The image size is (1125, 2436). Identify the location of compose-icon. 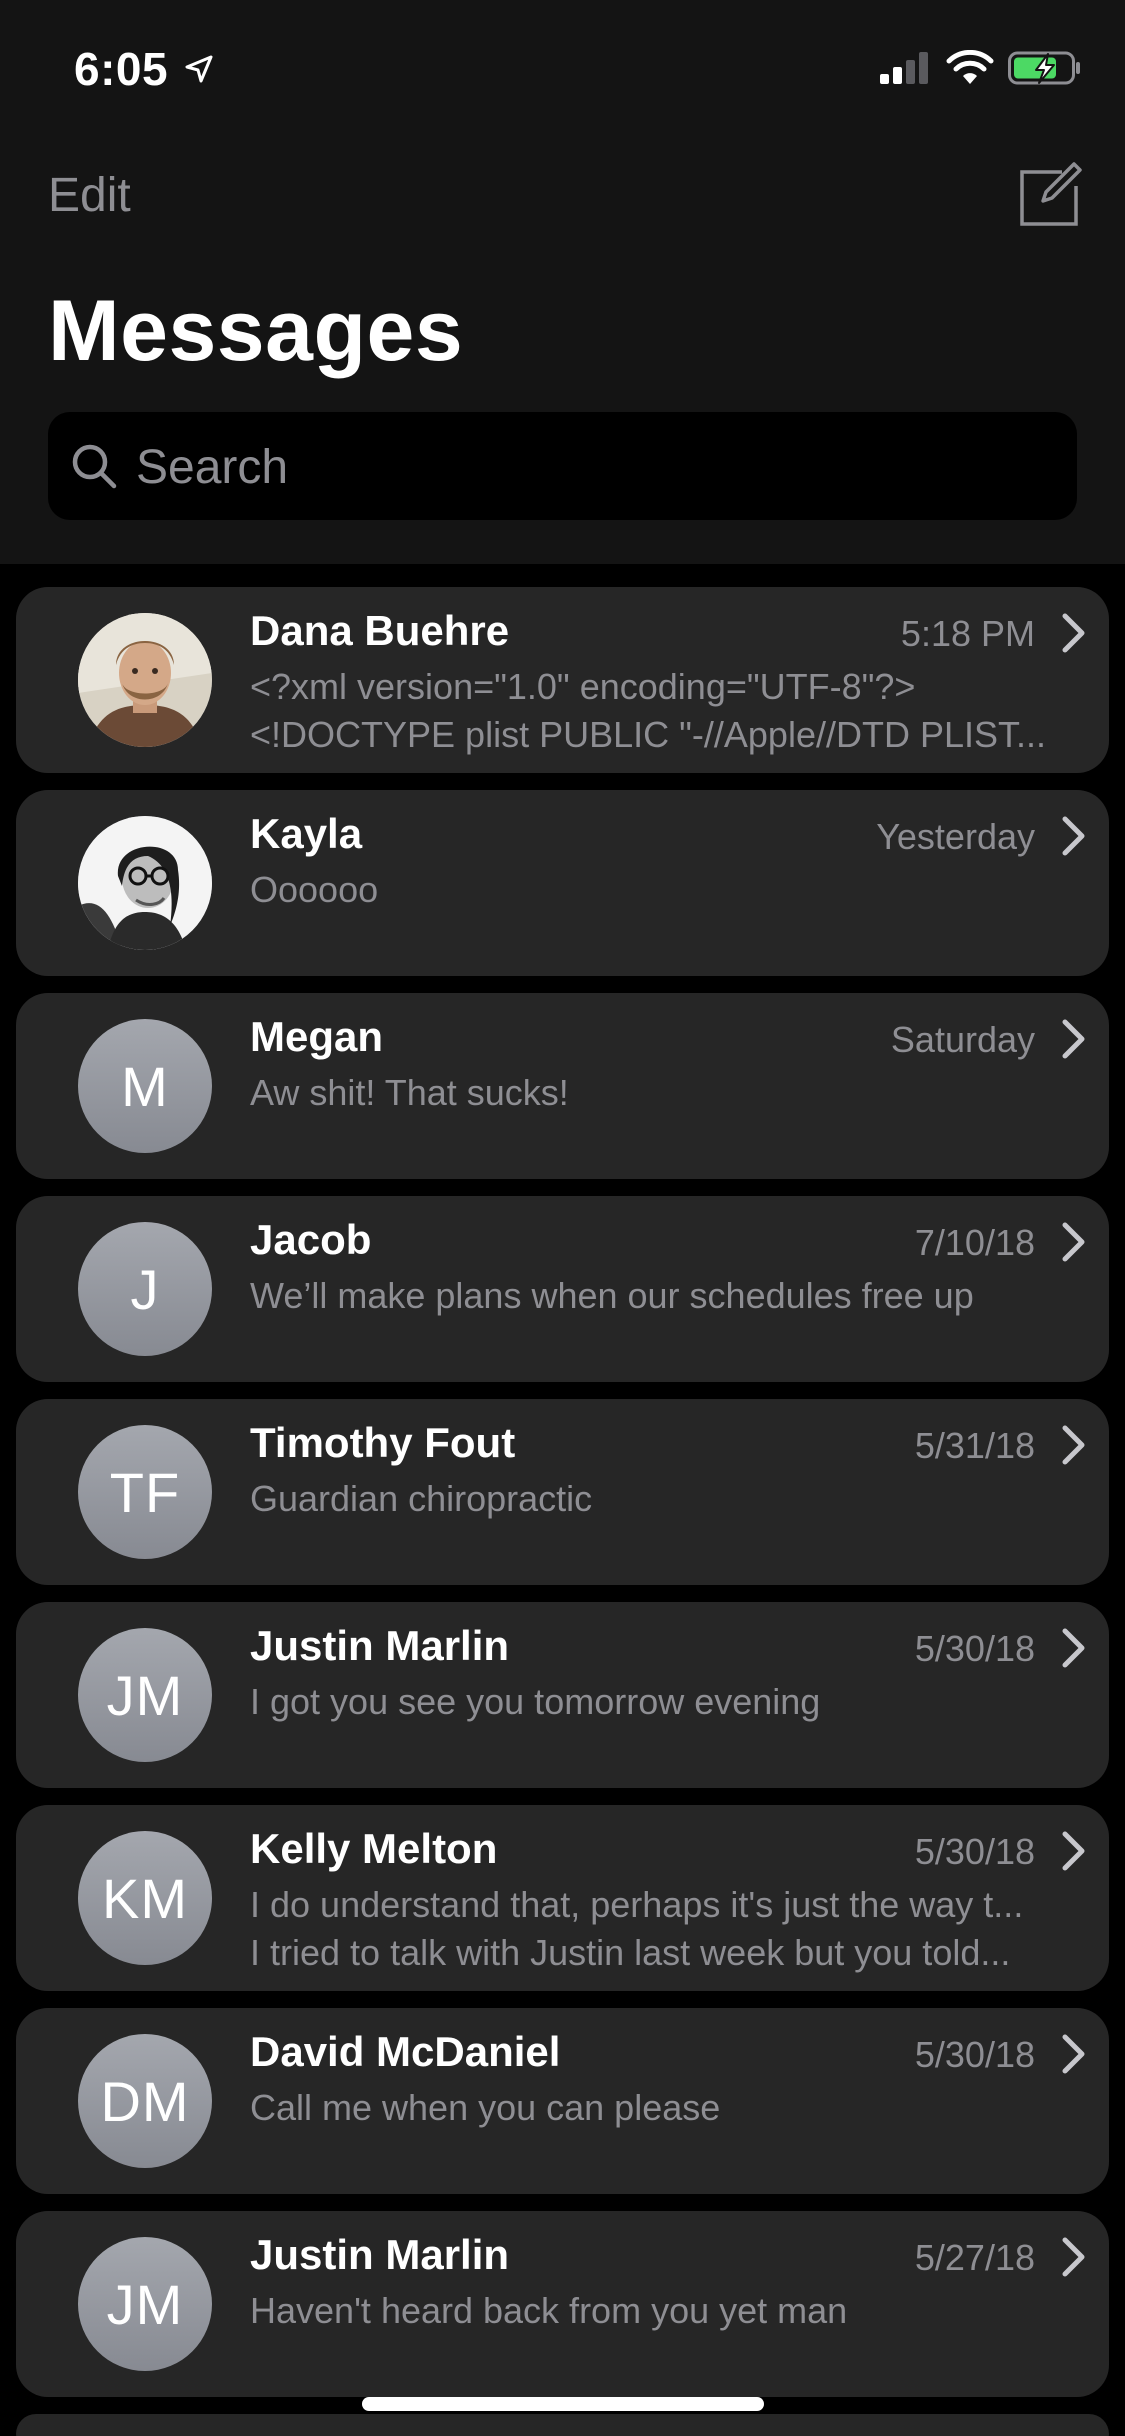
(1049, 195).